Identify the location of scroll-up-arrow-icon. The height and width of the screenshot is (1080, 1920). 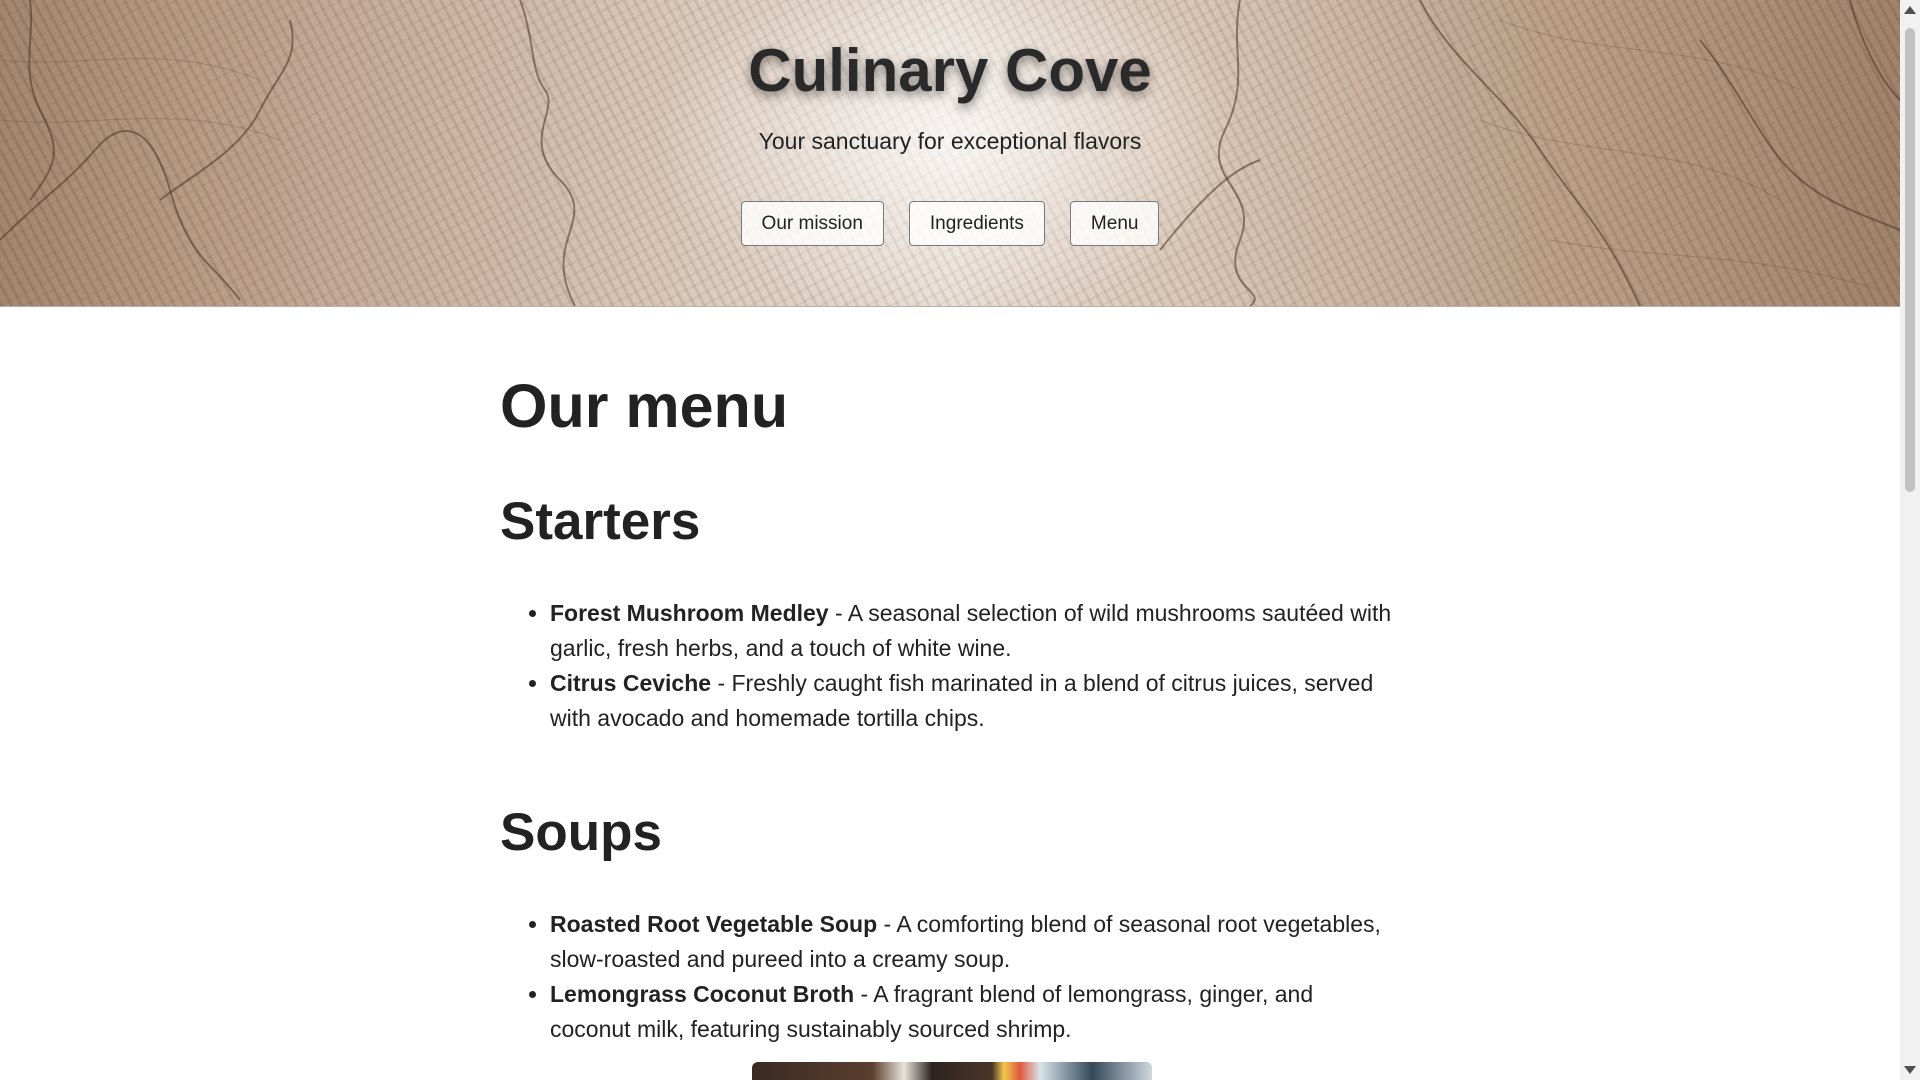
(1910, 10).